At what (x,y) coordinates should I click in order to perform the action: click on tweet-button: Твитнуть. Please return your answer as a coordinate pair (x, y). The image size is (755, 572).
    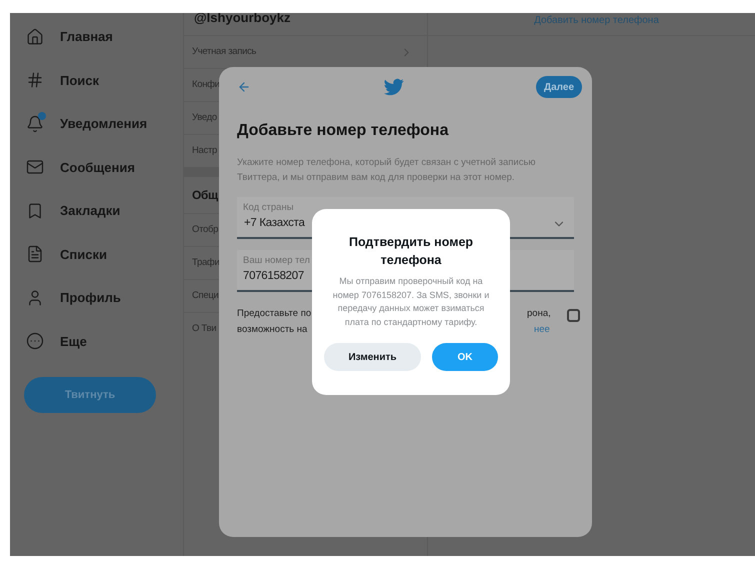
    Looking at the image, I should click on (90, 395).